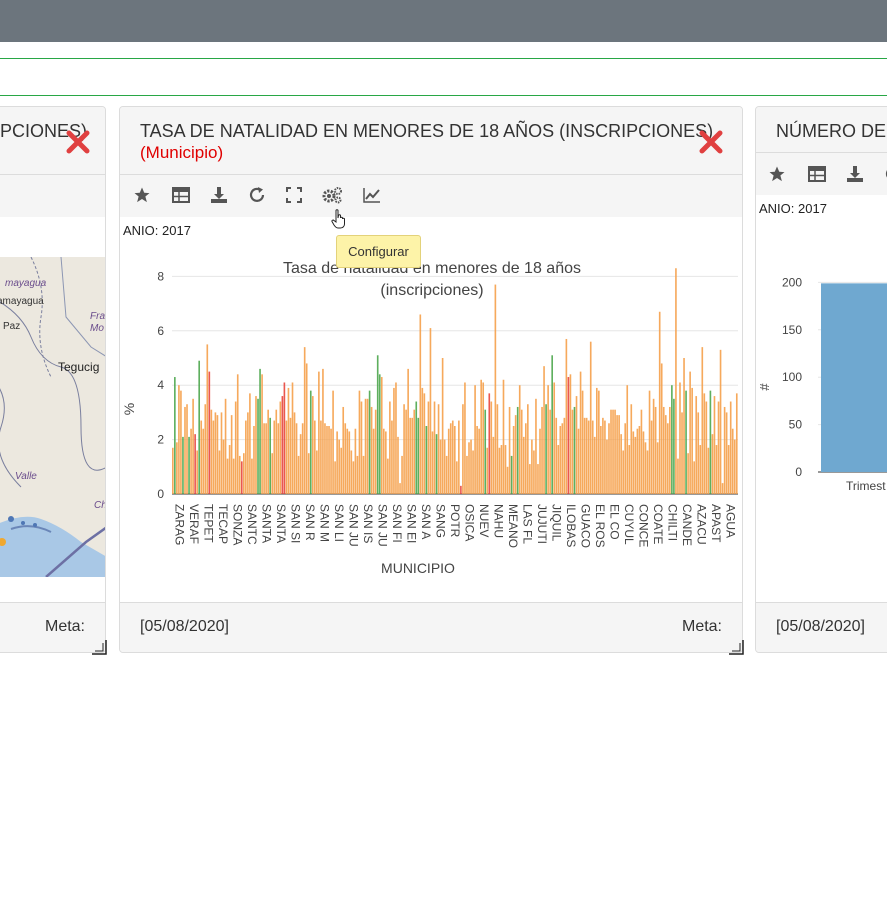 The width and height of the screenshot is (887, 904). I want to click on line-chart-icon, so click(372, 195).